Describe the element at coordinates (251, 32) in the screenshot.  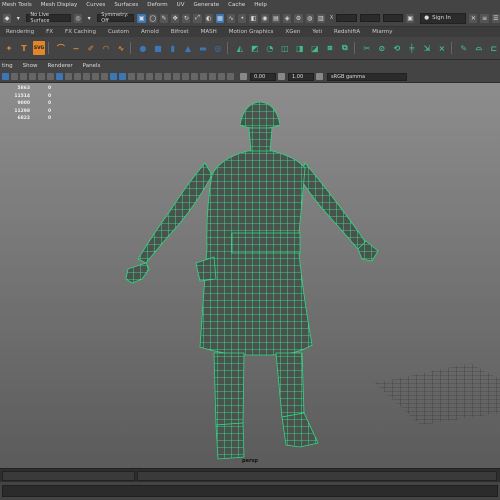
I see `tab-motion-graphics: Motion Graphics` at that location.